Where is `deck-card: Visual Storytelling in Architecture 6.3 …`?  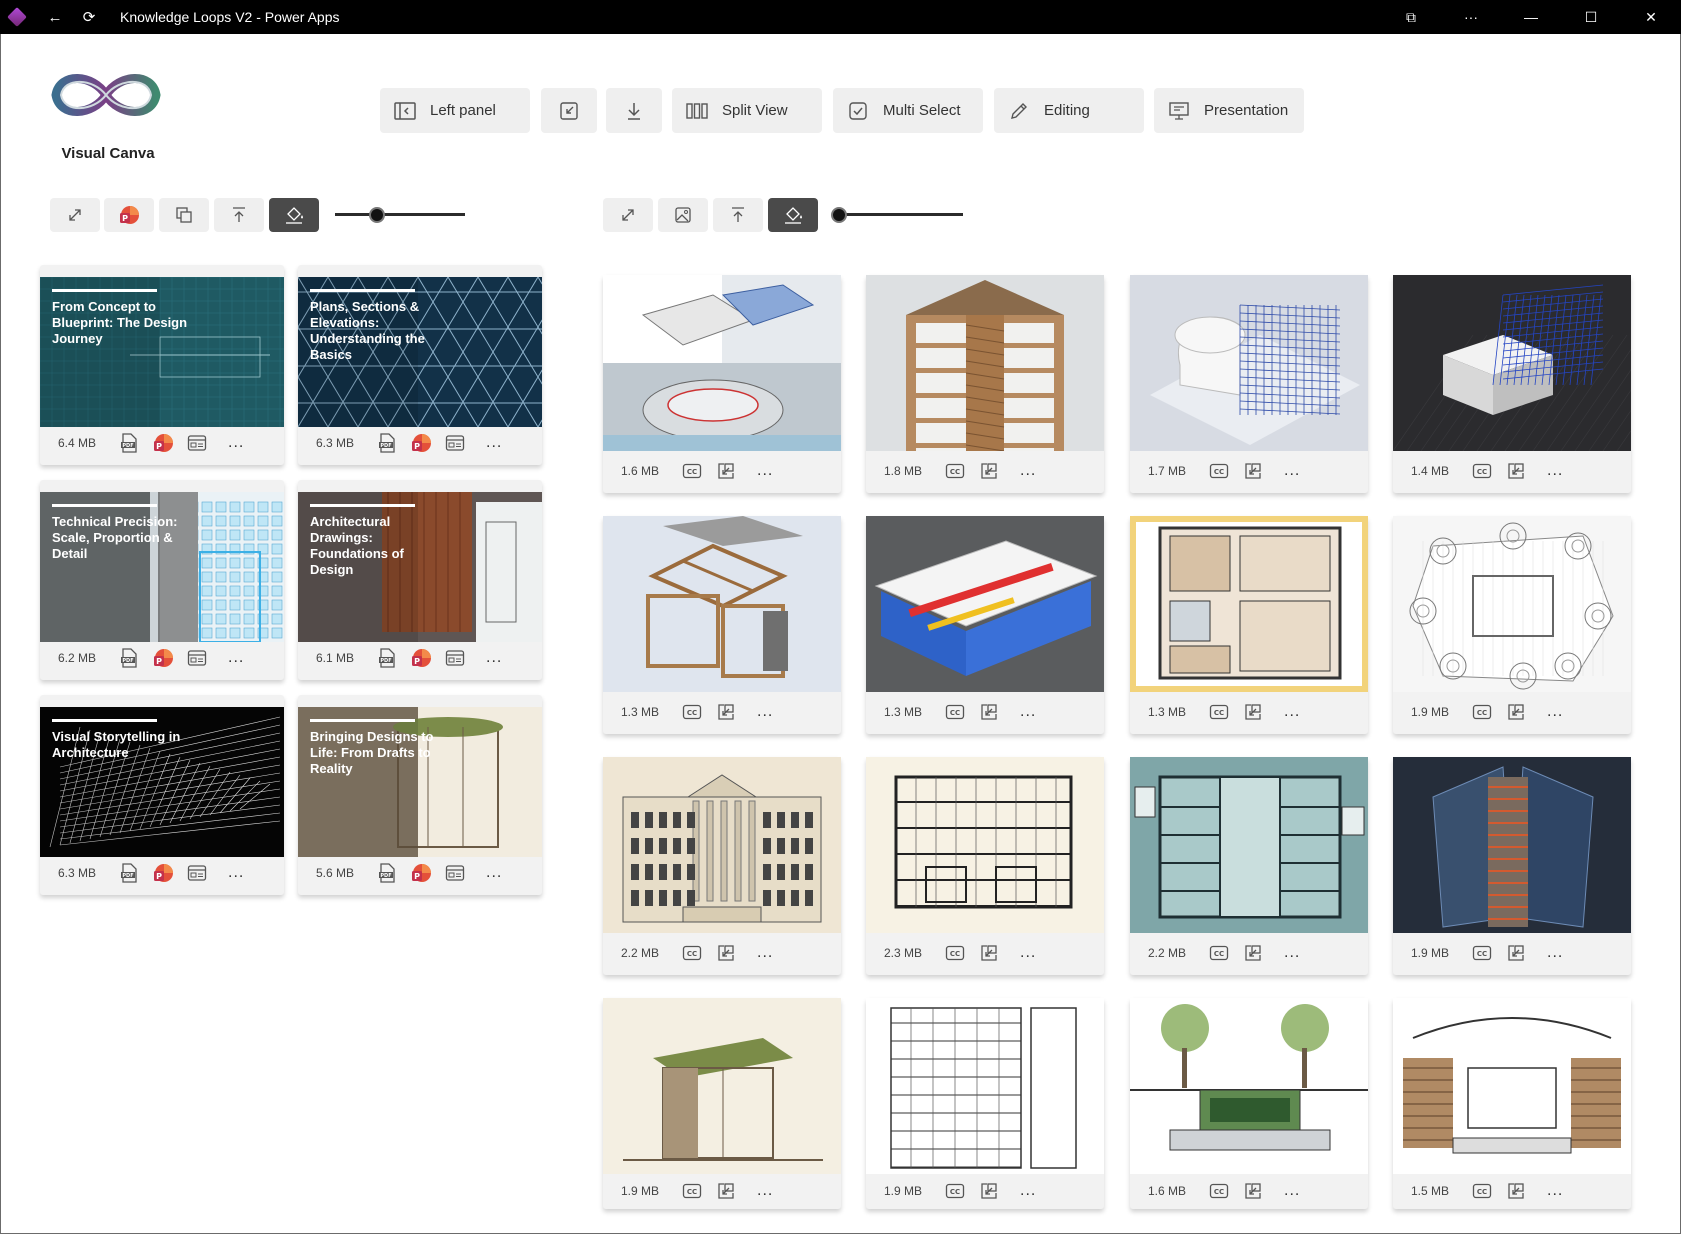
deck-card: Visual Storytelling in Architecture 6.3 … is located at coordinates (162, 795).